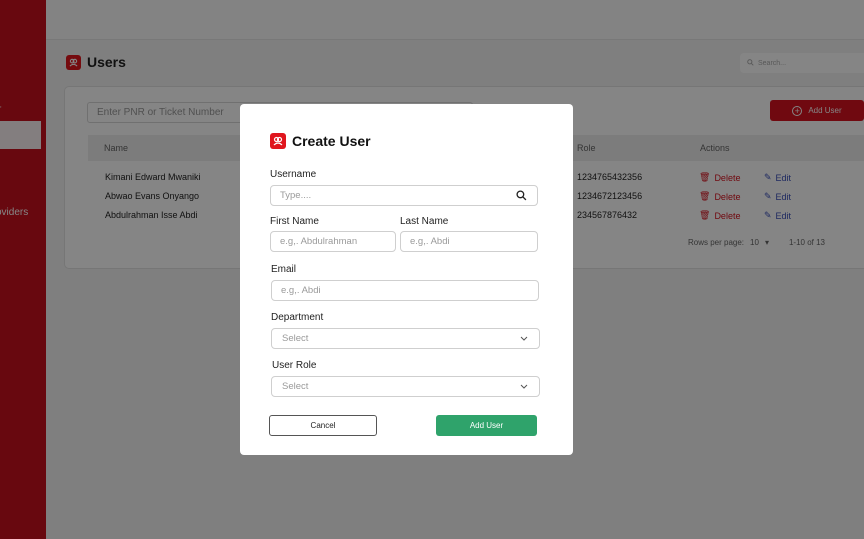 The image size is (864, 539). I want to click on first-name-field: e.g,. Abdulrahman, so click(333, 241).